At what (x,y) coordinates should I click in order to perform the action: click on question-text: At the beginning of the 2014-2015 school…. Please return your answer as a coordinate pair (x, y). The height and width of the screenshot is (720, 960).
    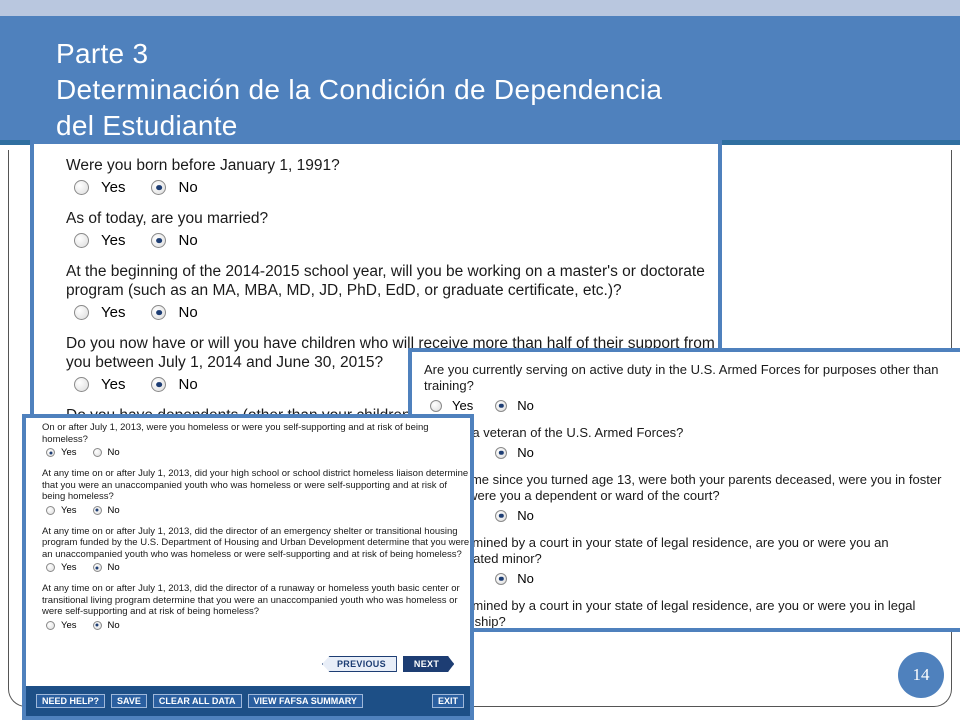
    Looking at the image, I should click on (385, 281).